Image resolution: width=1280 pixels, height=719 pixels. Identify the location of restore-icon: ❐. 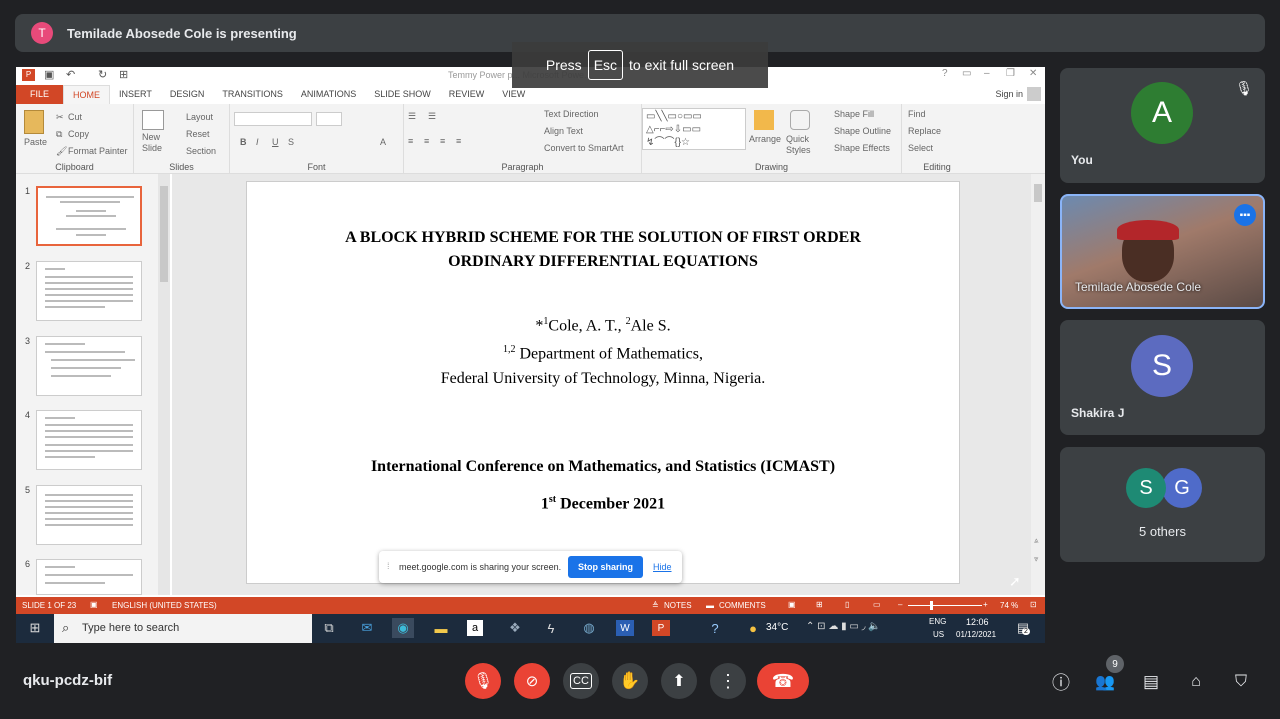
(1010, 73).